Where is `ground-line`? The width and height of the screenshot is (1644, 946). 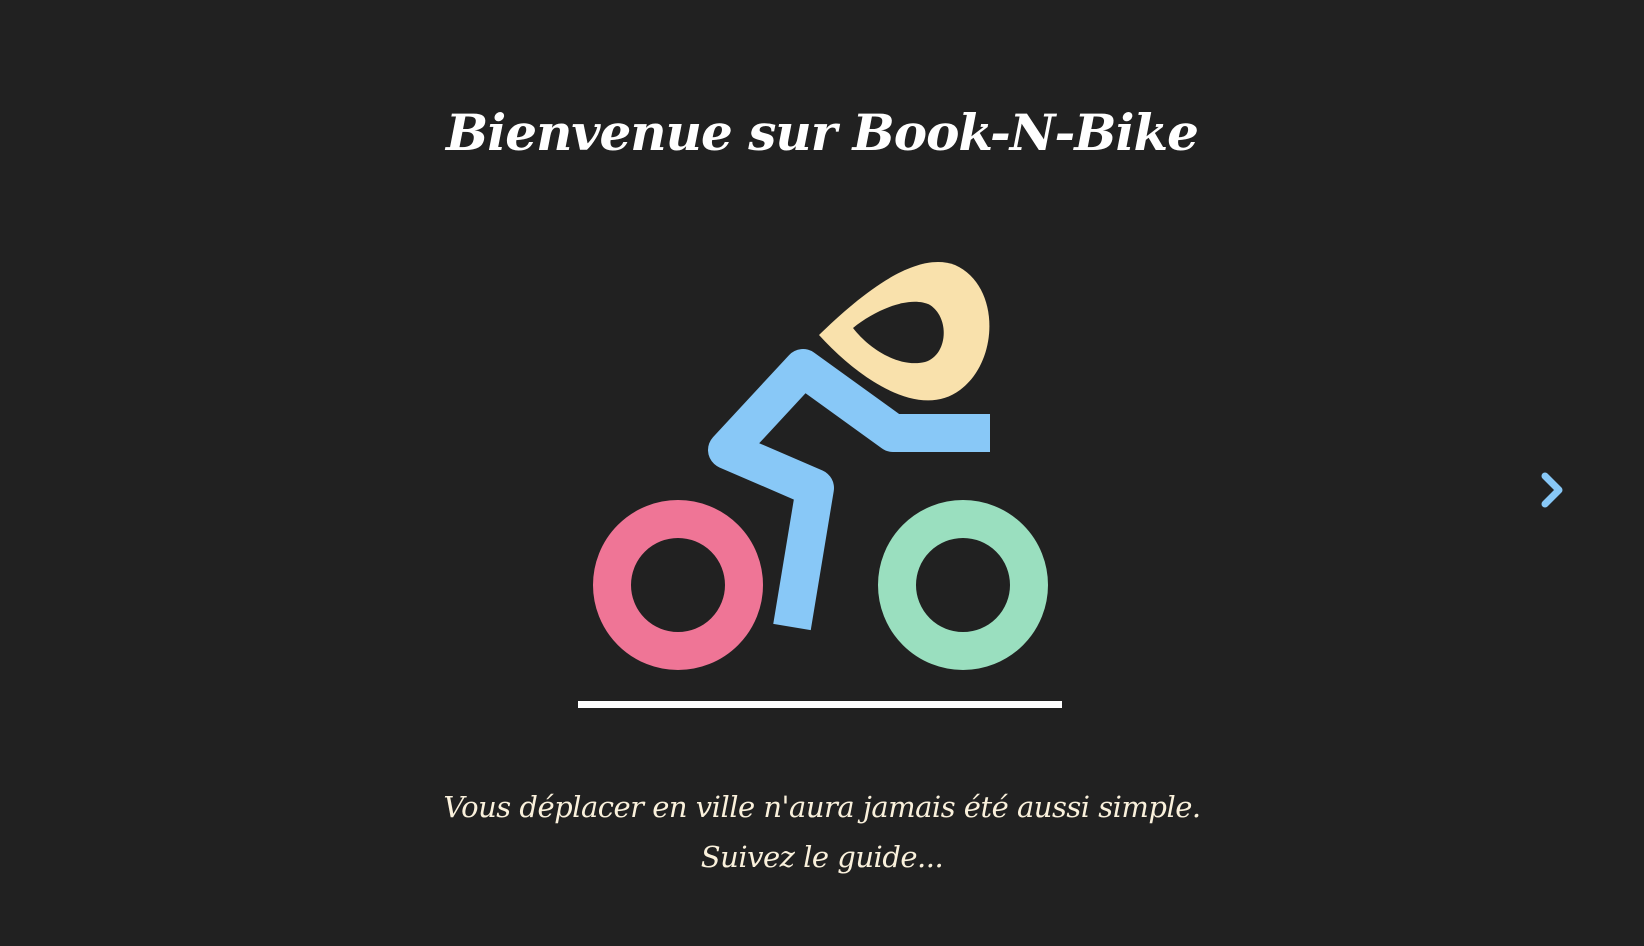
ground-line is located at coordinates (820, 704).